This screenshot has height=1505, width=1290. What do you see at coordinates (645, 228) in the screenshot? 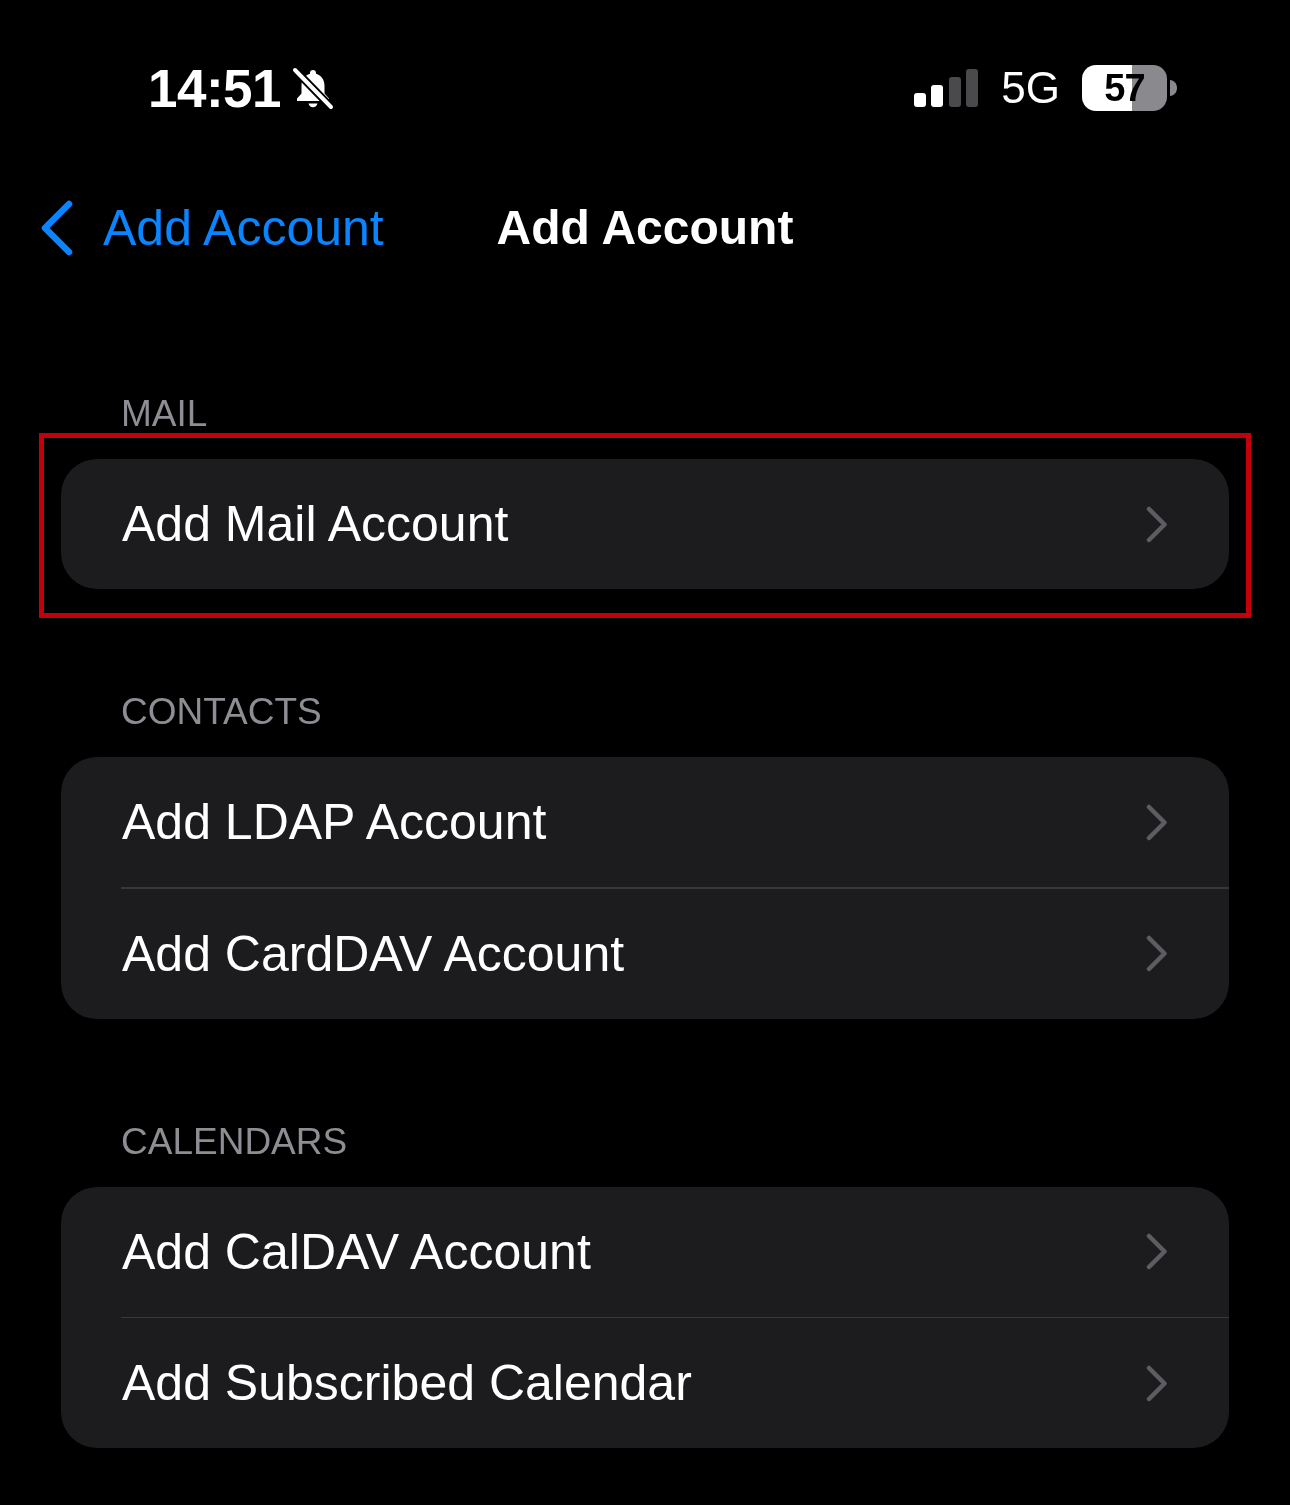
I see `page-title: Add Account` at bounding box center [645, 228].